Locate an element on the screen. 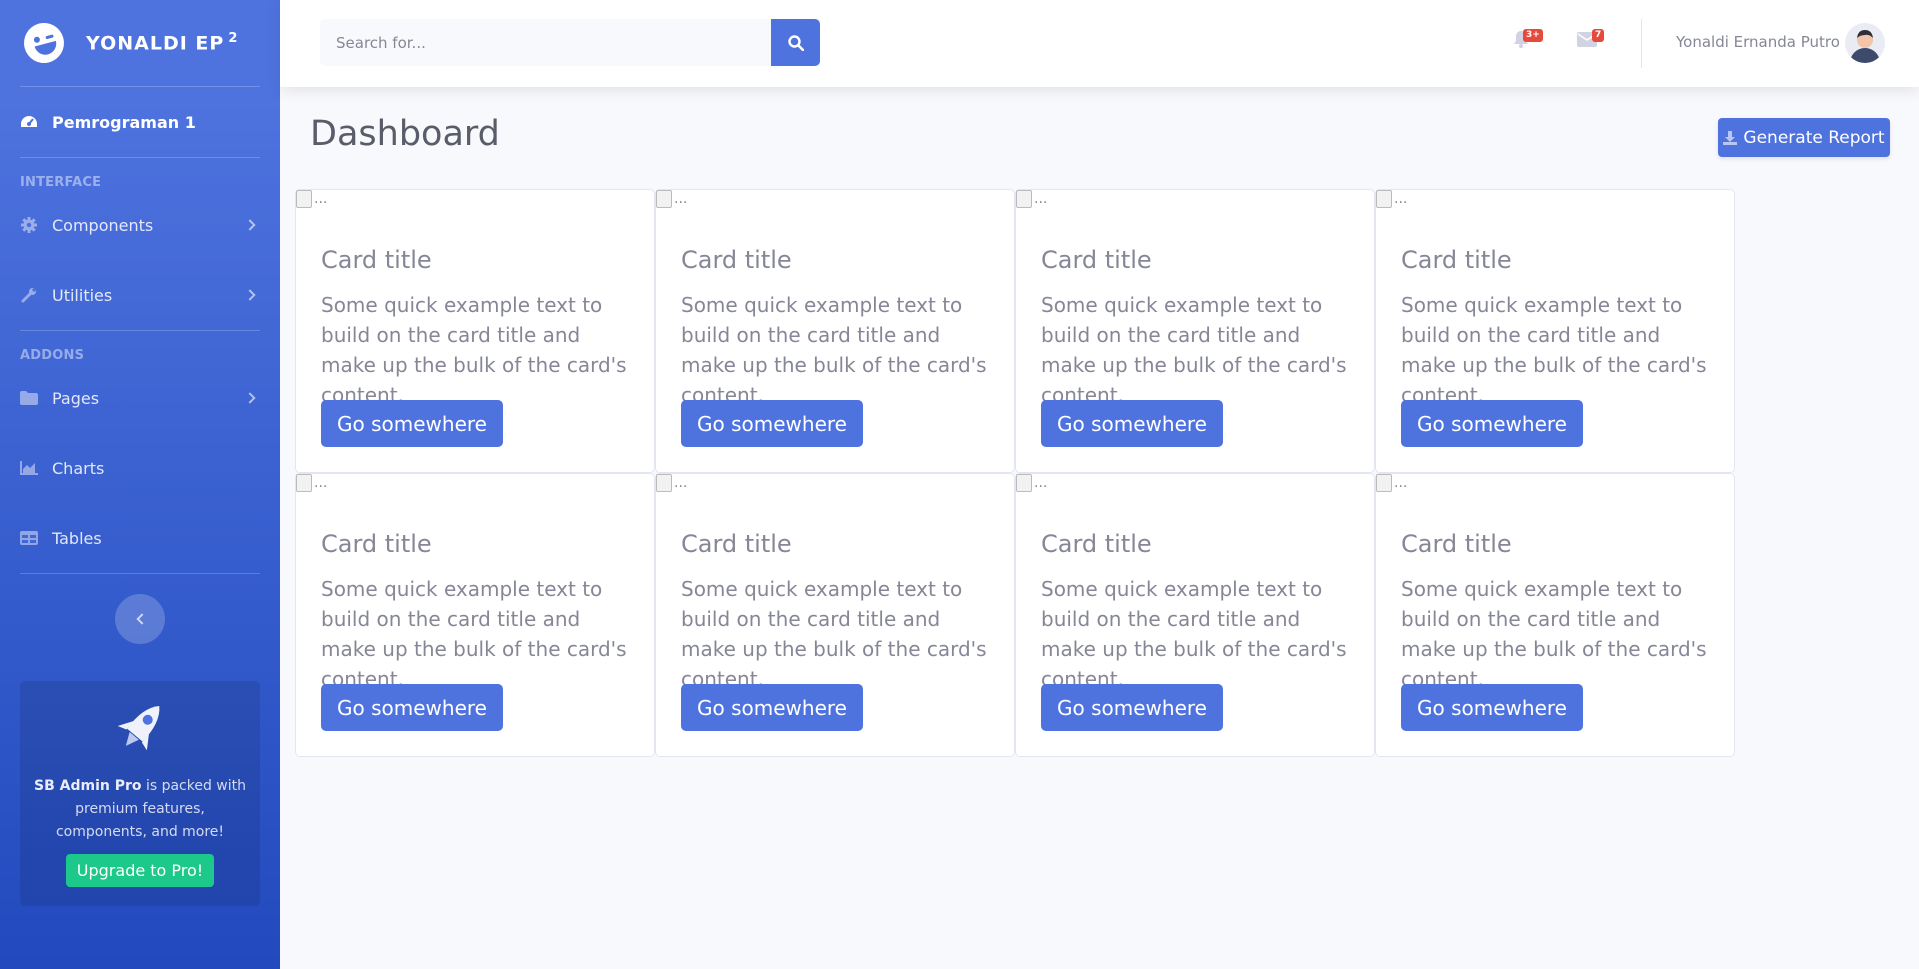  sidebar-item-components: Components is located at coordinates (140, 225).